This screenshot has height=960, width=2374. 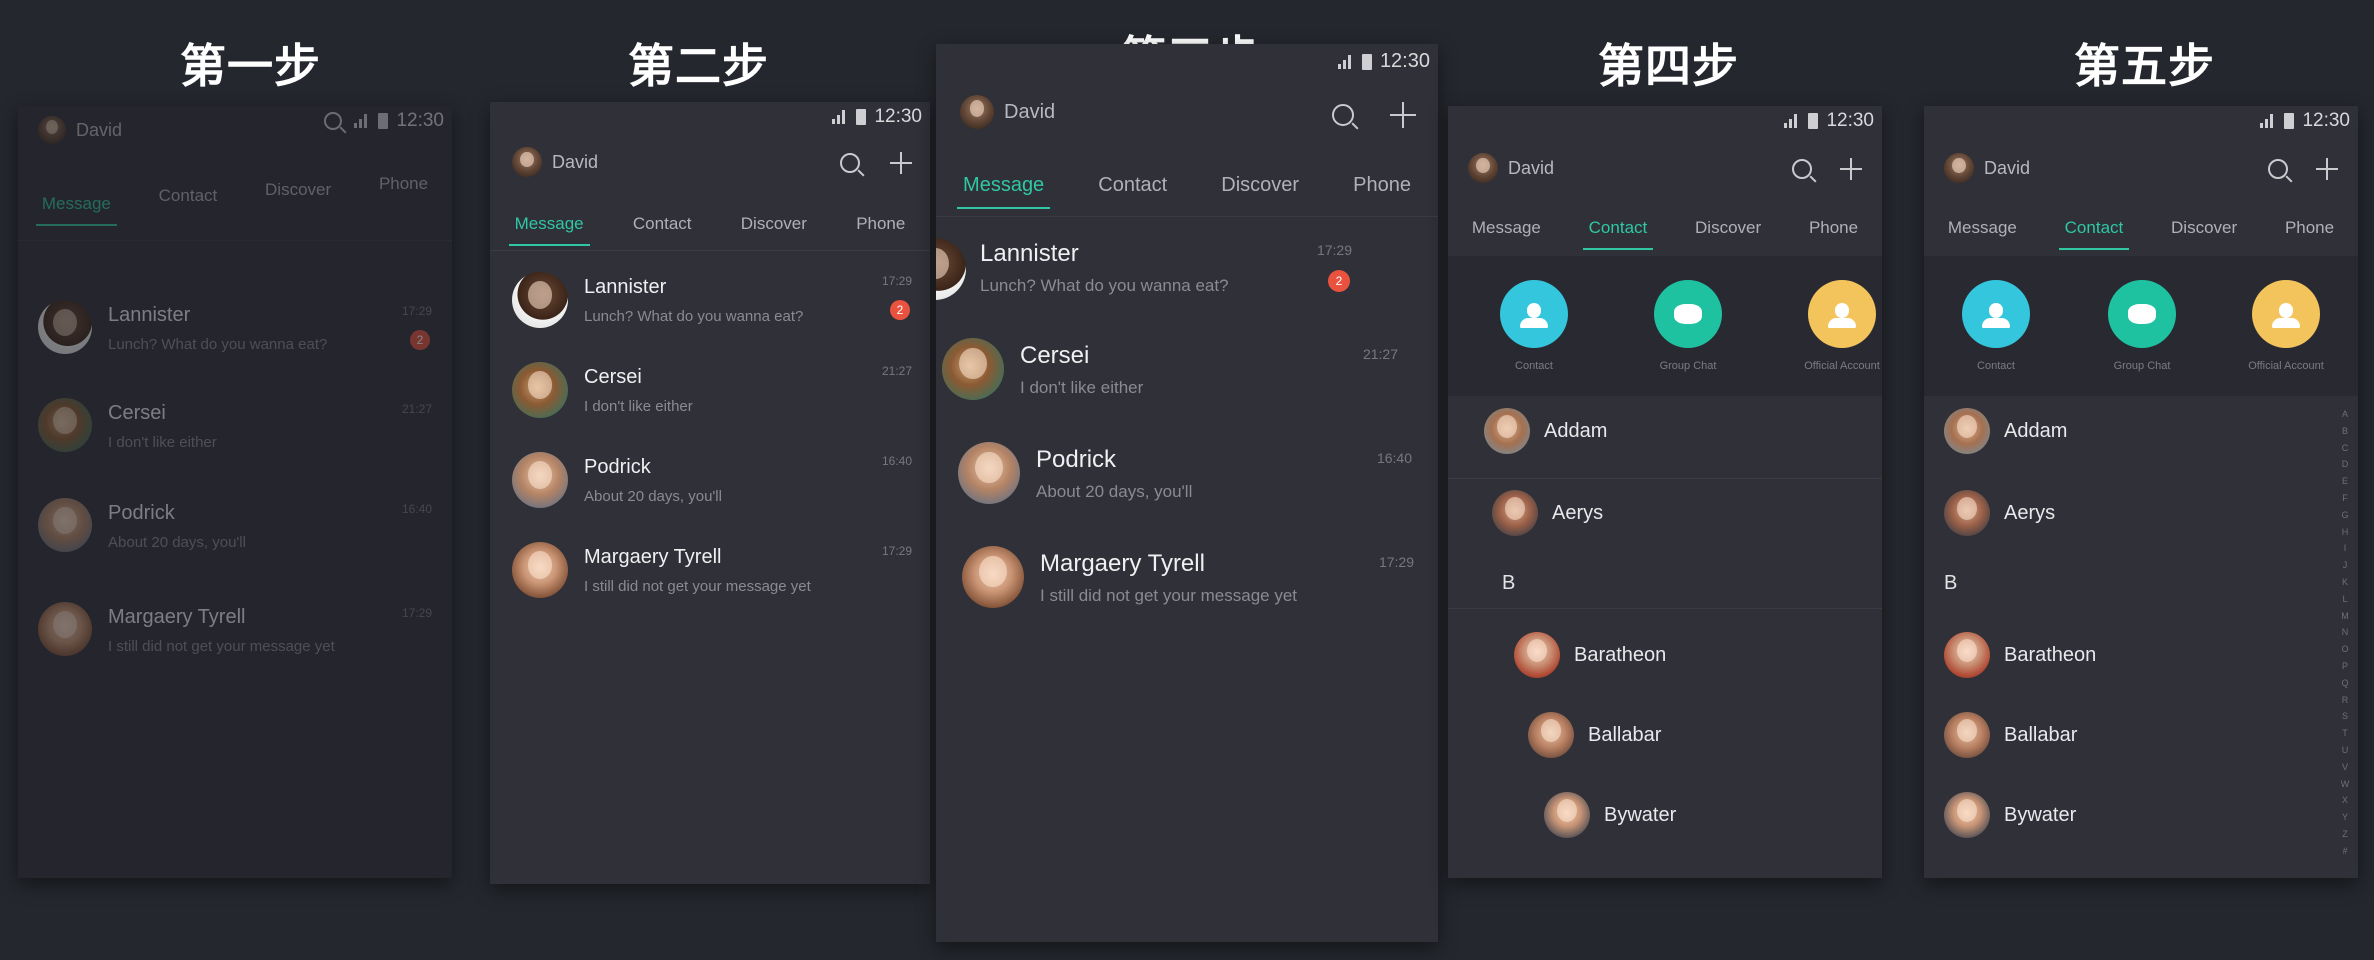 What do you see at coordinates (2345, 666) in the screenshot?
I see `alphabet-letter: P` at bounding box center [2345, 666].